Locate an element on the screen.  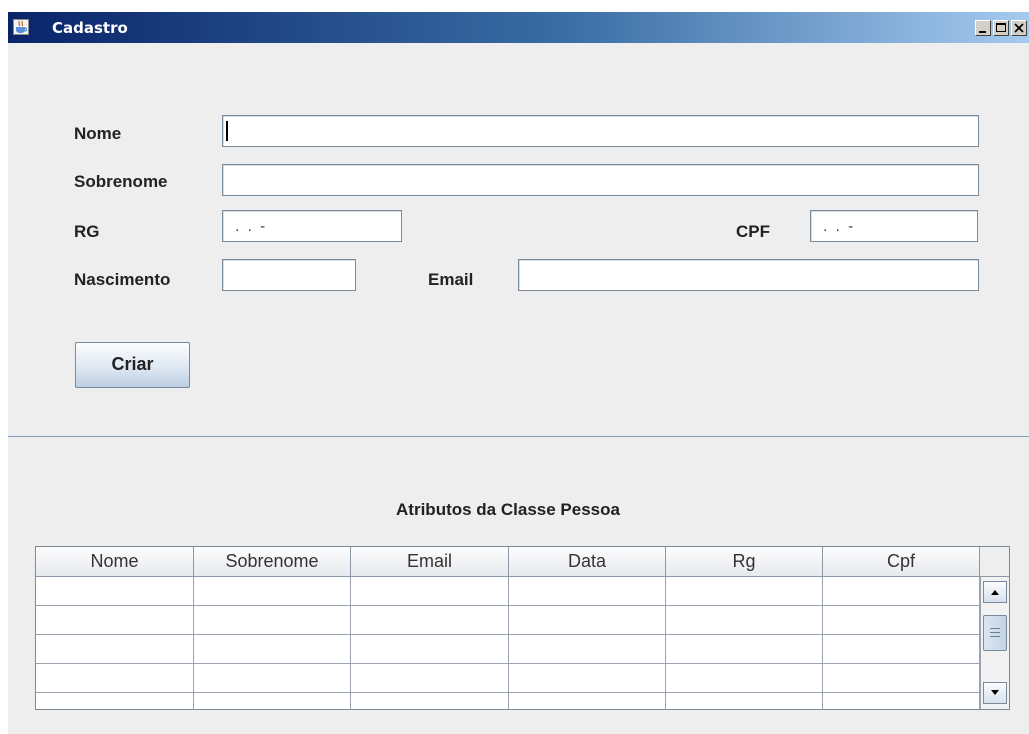
nome-label: Nome is located at coordinates (98, 133).